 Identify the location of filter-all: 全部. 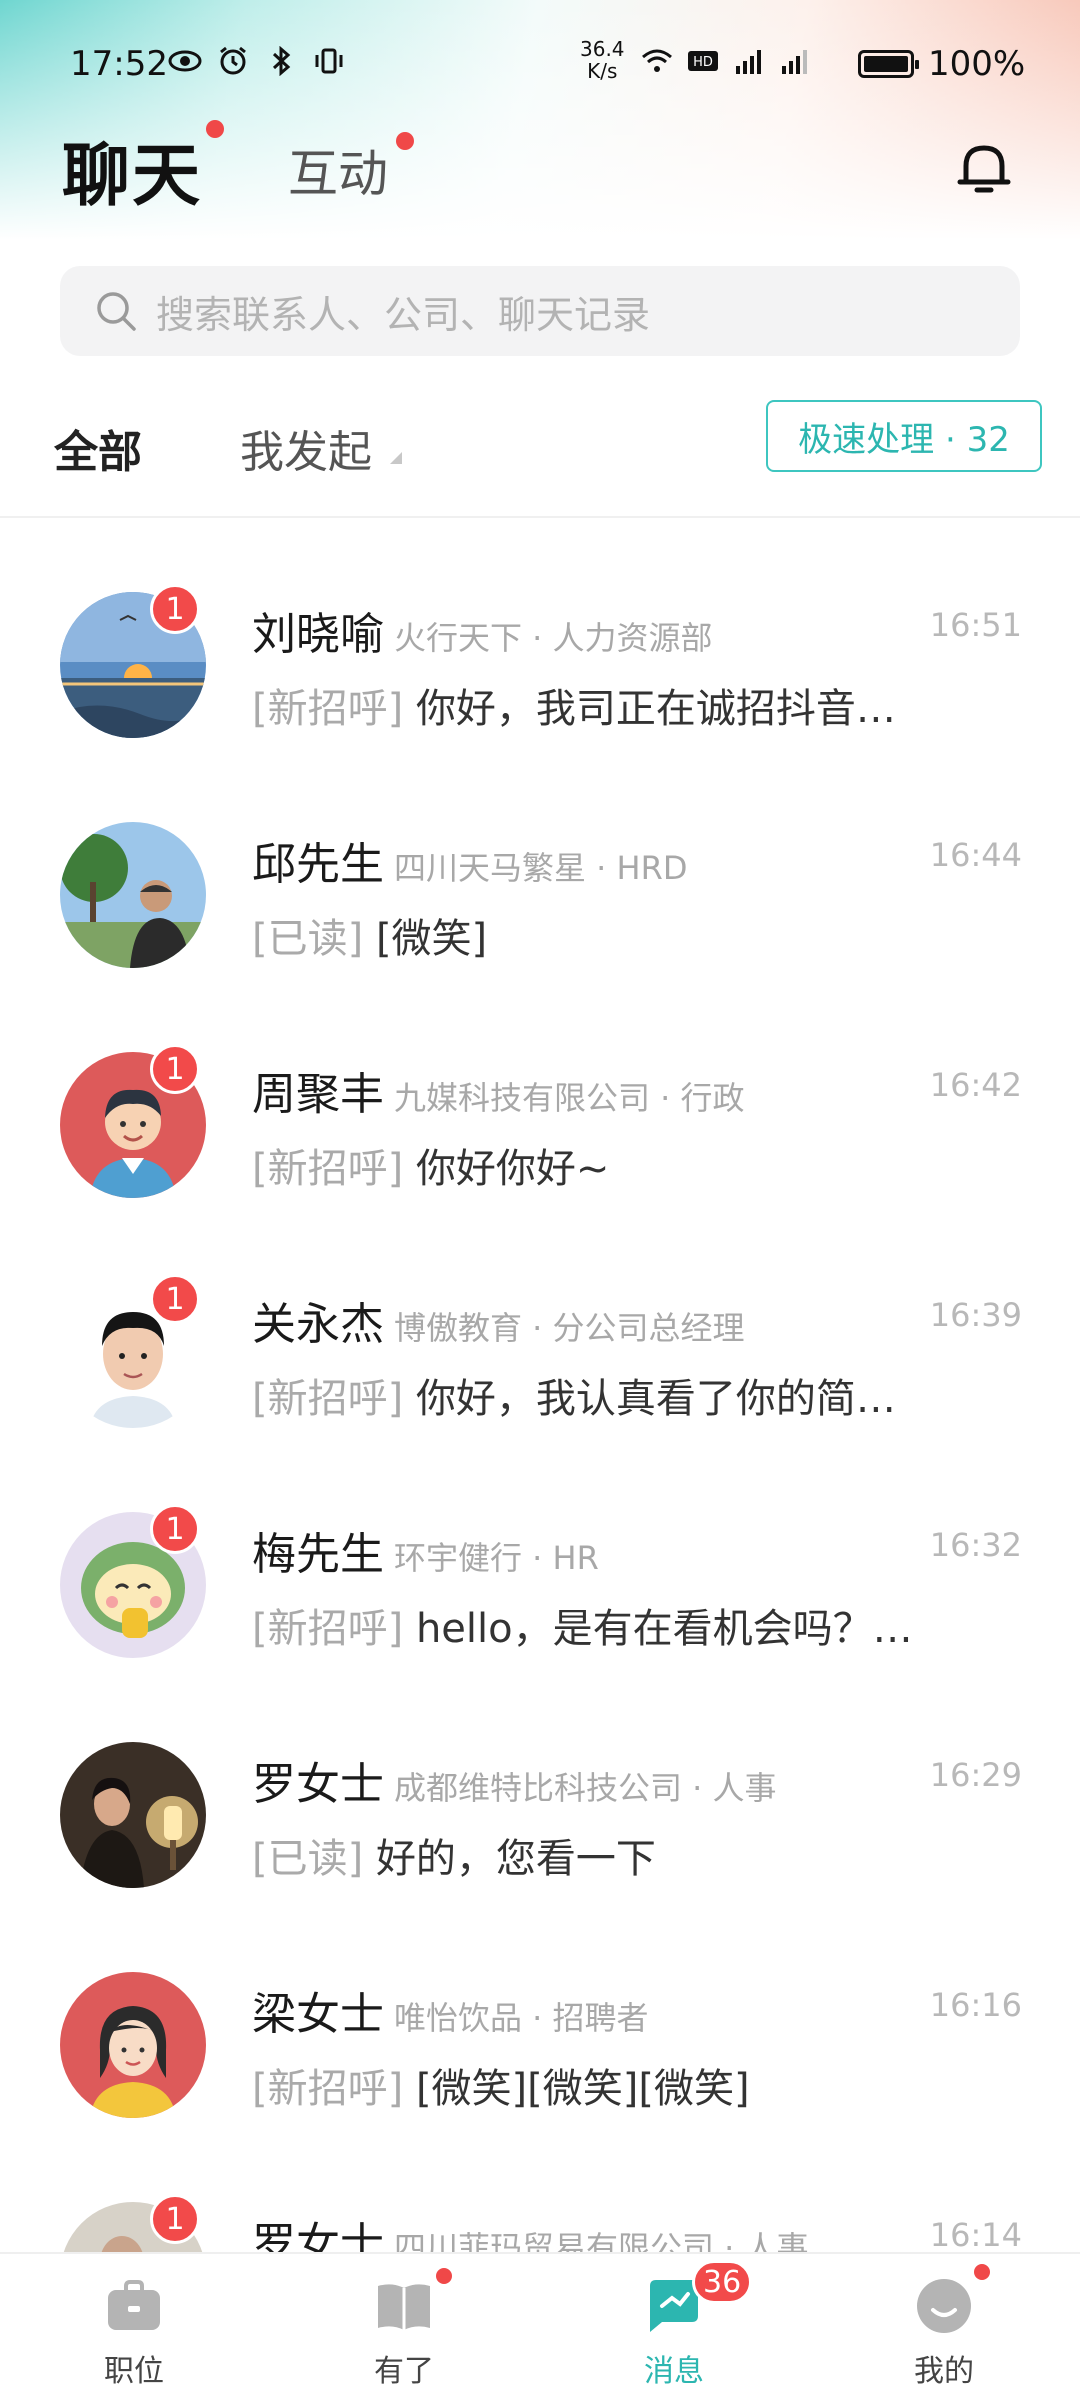
(98, 448).